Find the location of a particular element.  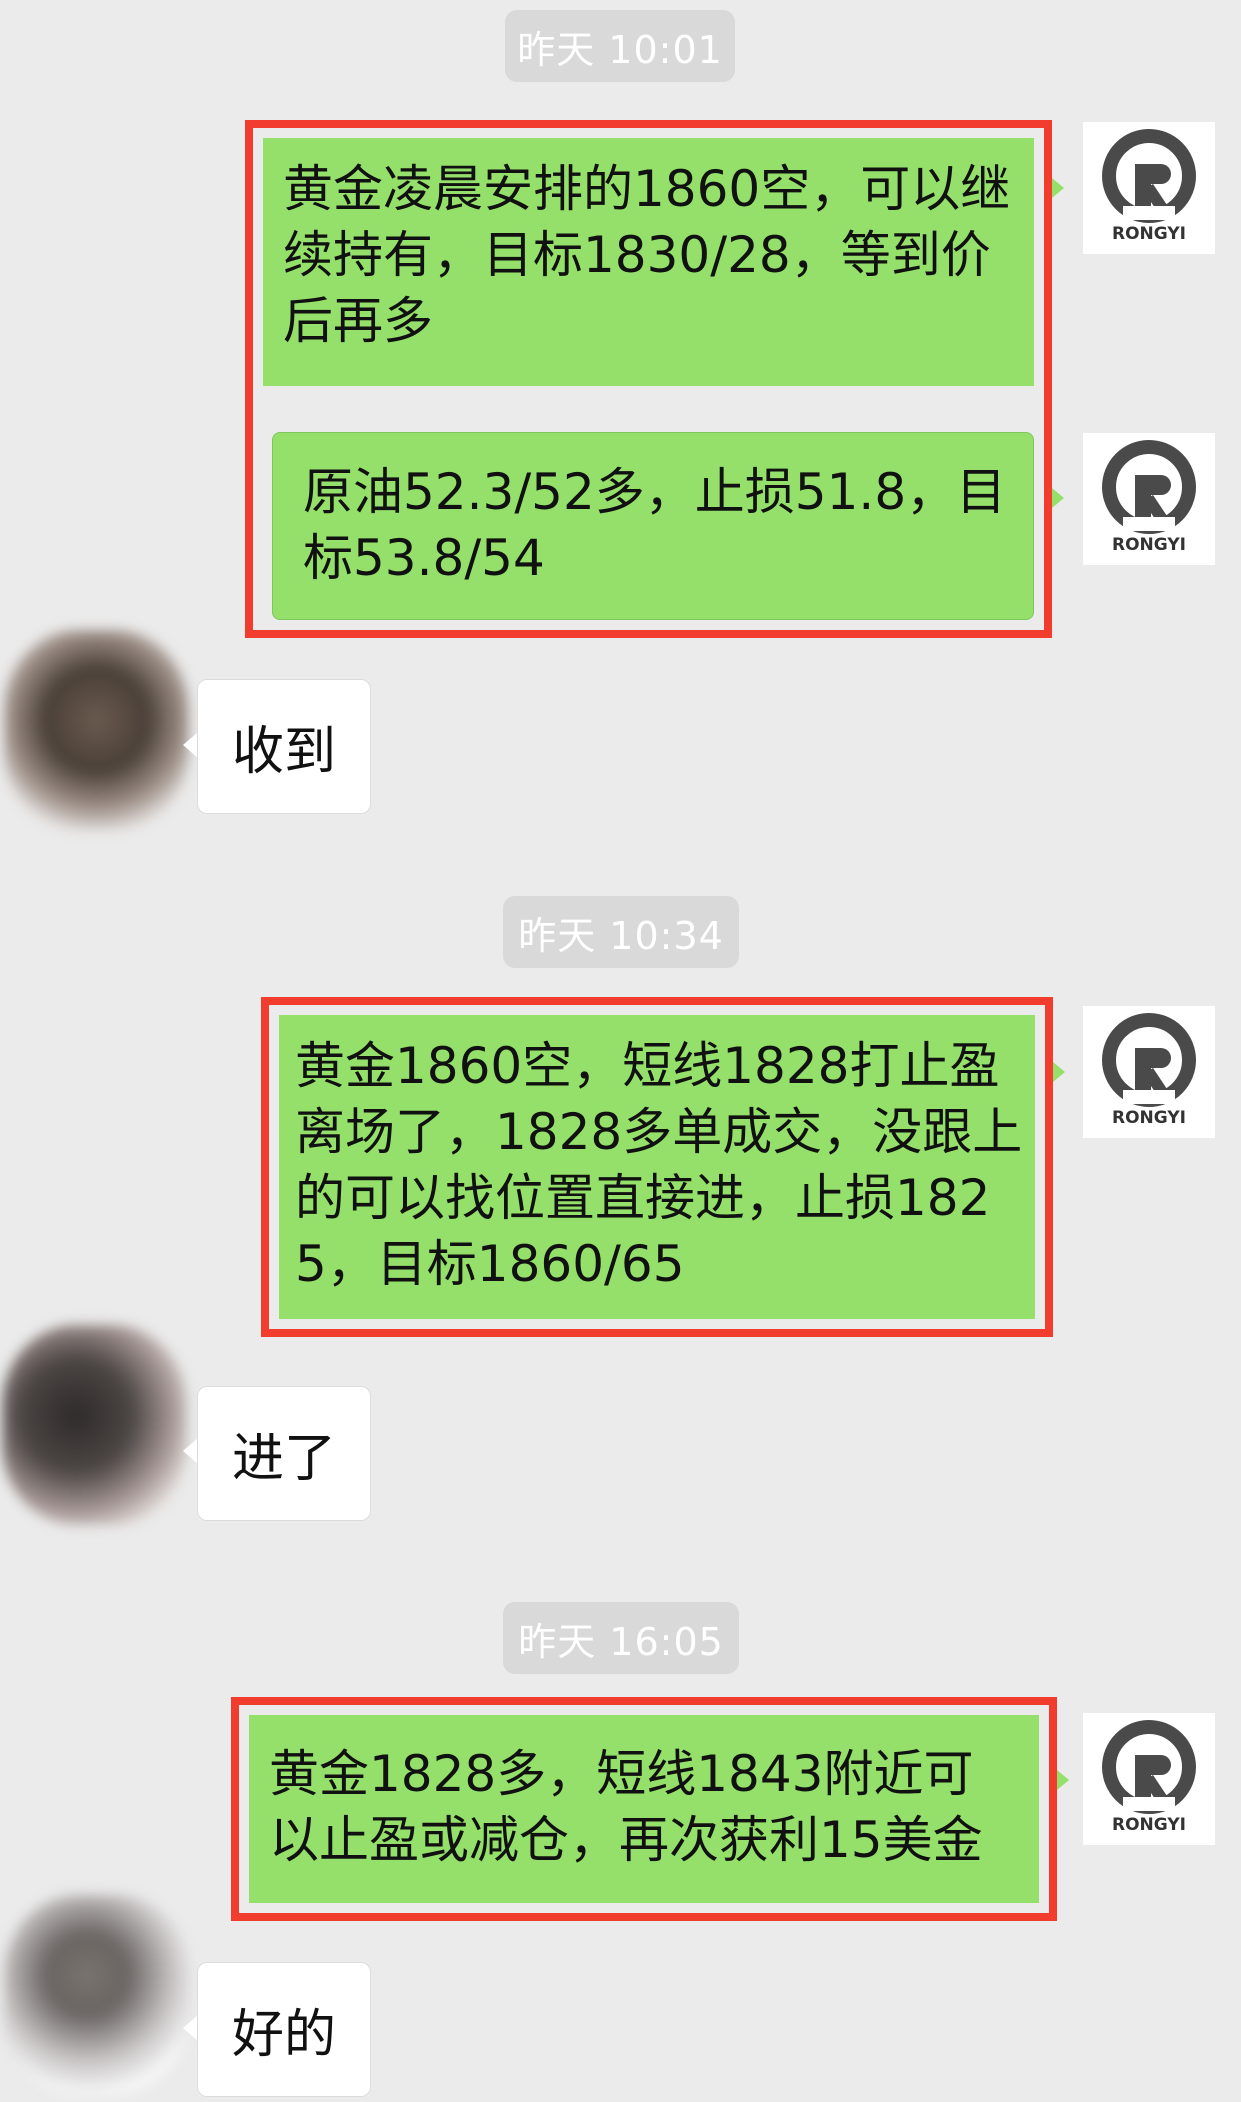

message-bubble-in: 进了 is located at coordinates (284, 1453).